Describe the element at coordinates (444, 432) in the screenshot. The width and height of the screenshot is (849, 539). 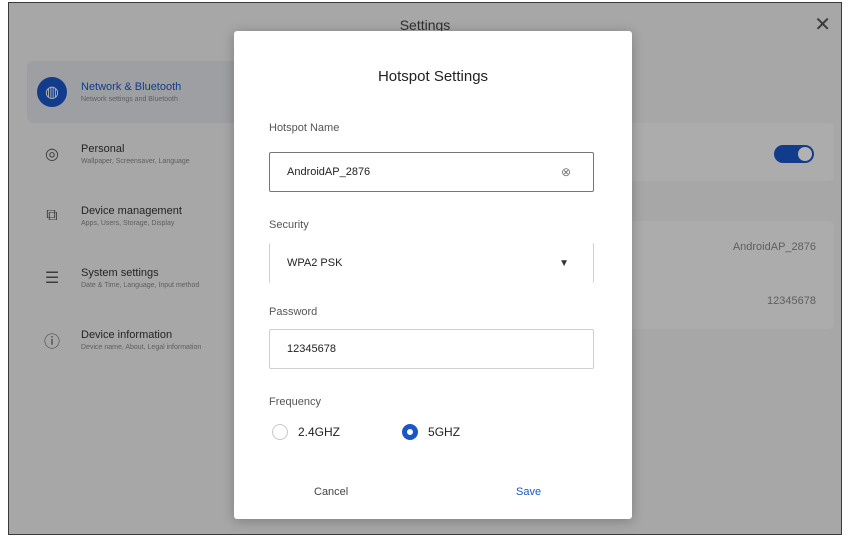
I see `radio-5ghz-label: 5GHZ` at that location.